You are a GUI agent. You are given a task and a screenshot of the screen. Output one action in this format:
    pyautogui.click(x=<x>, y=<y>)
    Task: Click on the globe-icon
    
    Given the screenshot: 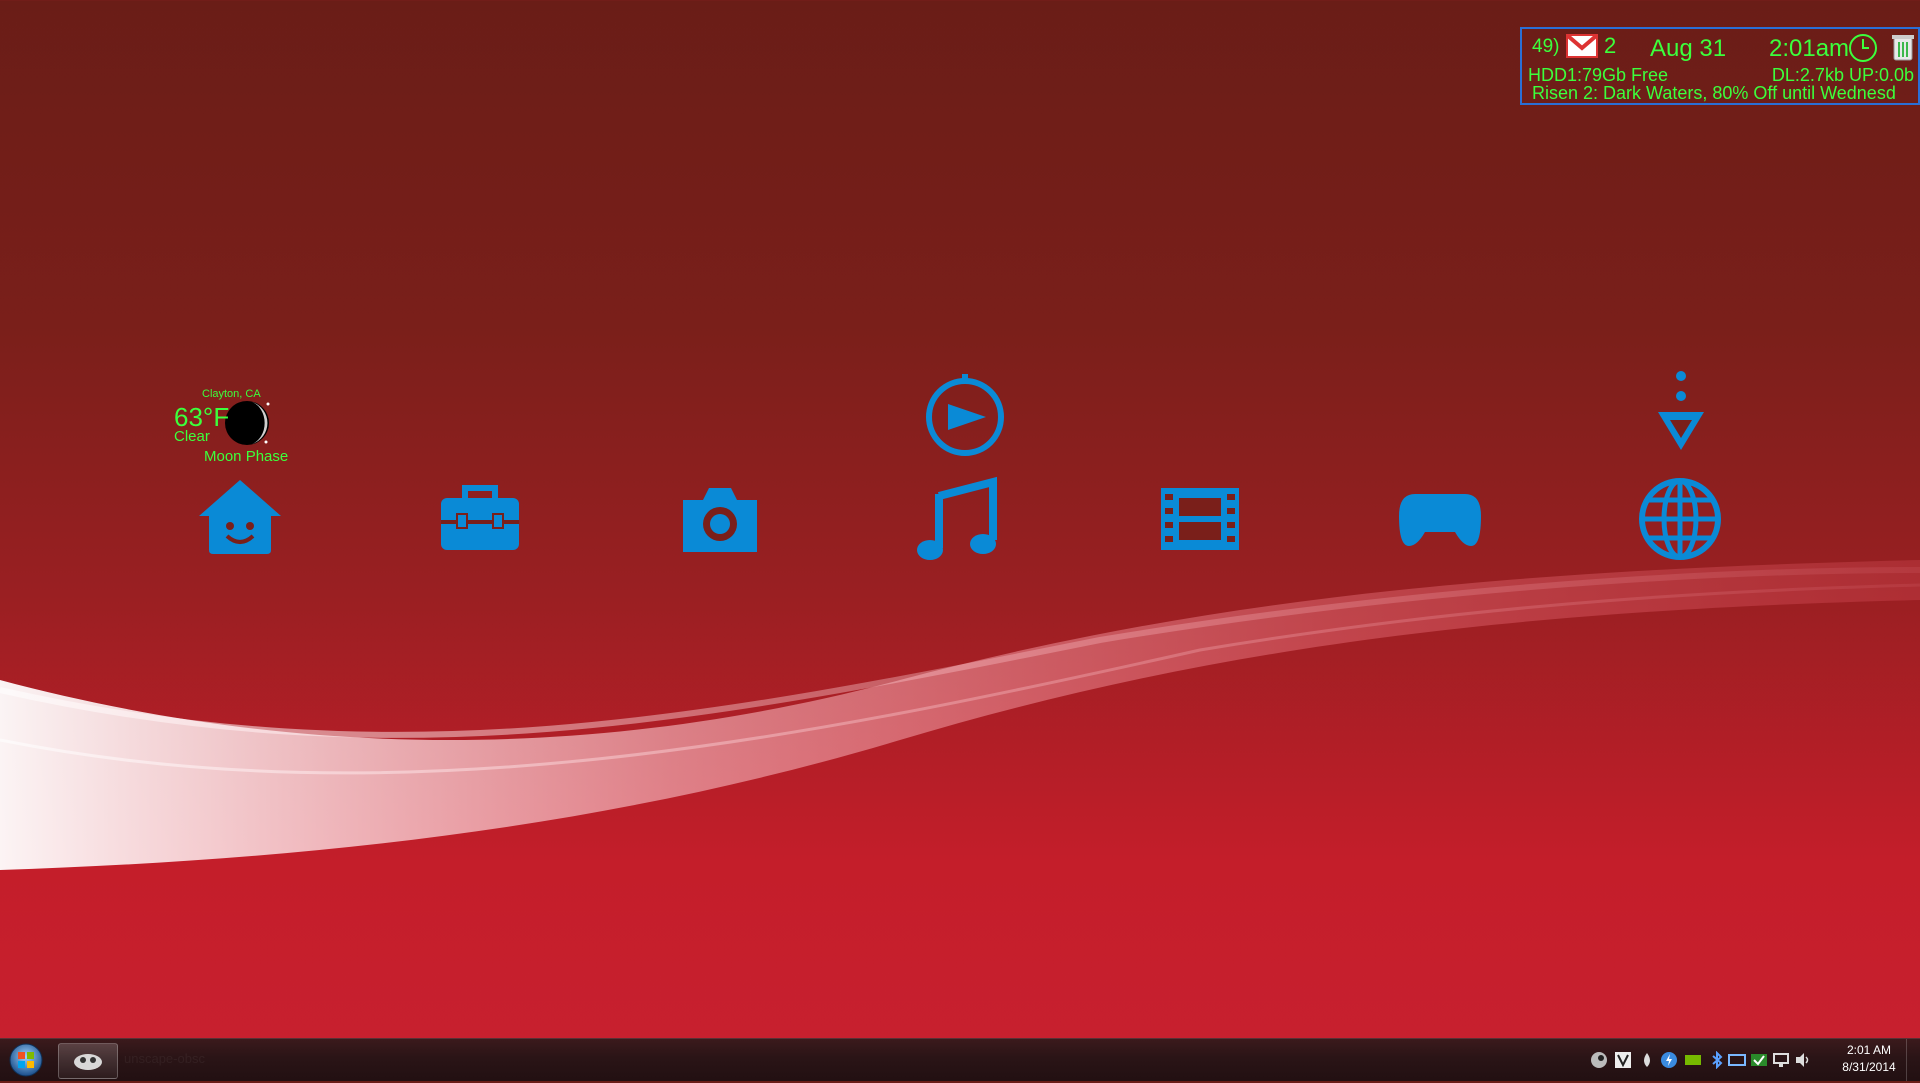 What is the action you would take?
    pyautogui.click(x=1680, y=519)
    